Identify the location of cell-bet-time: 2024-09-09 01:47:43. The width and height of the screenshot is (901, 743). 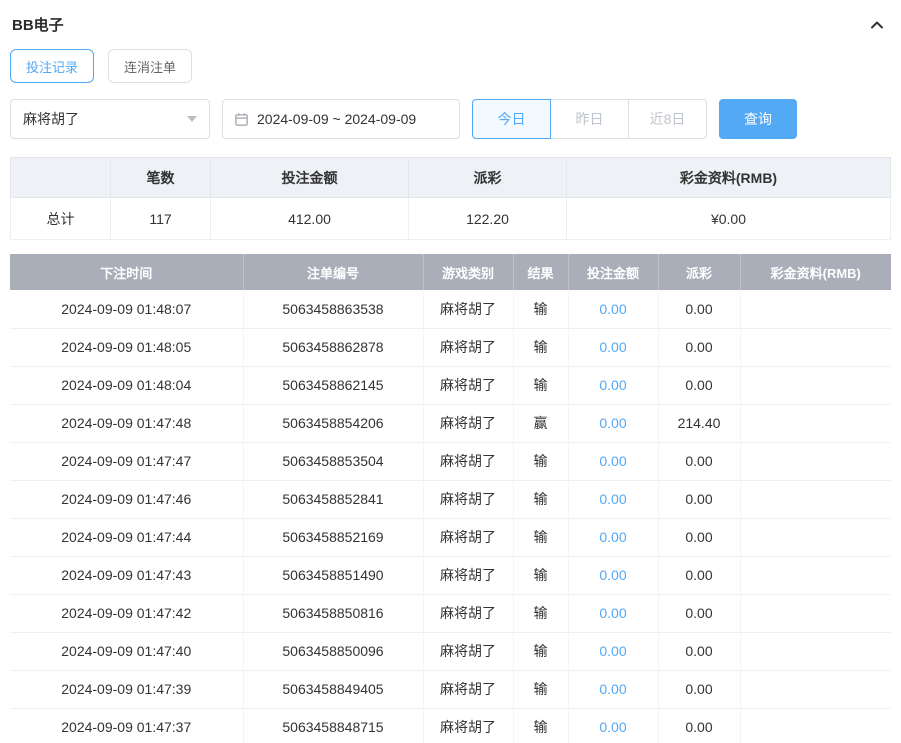
(127, 575).